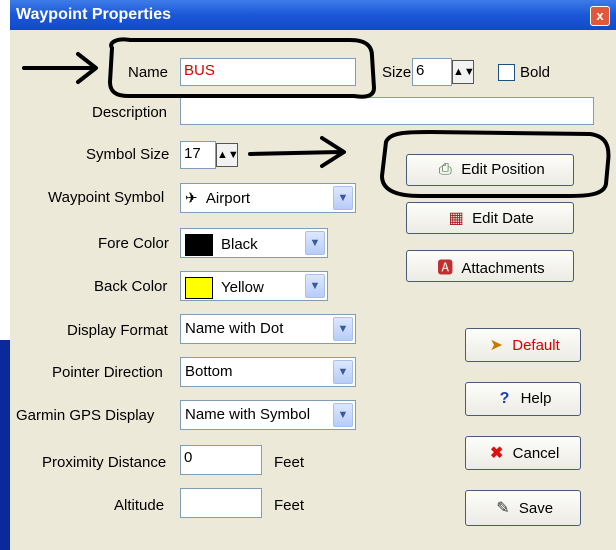  I want to click on symbol-size-label: Symbol Size, so click(128, 154).